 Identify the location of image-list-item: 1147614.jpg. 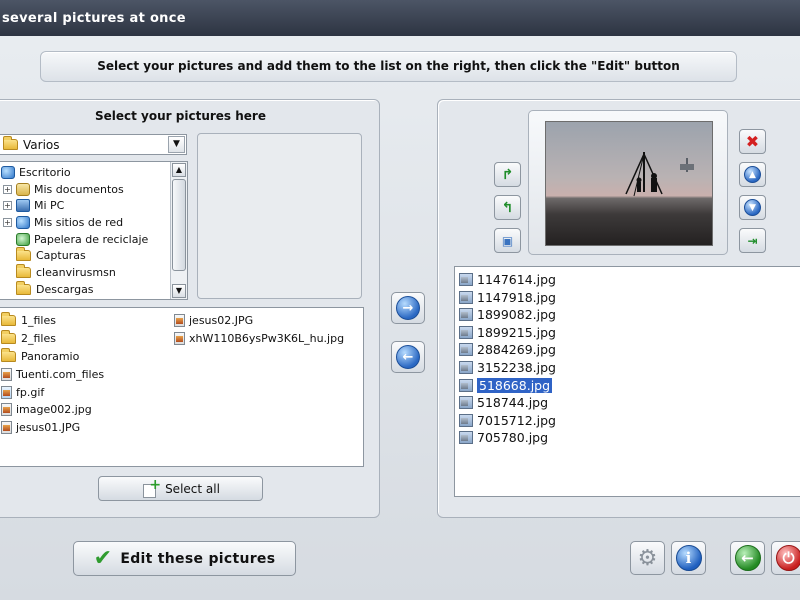
(507, 279).